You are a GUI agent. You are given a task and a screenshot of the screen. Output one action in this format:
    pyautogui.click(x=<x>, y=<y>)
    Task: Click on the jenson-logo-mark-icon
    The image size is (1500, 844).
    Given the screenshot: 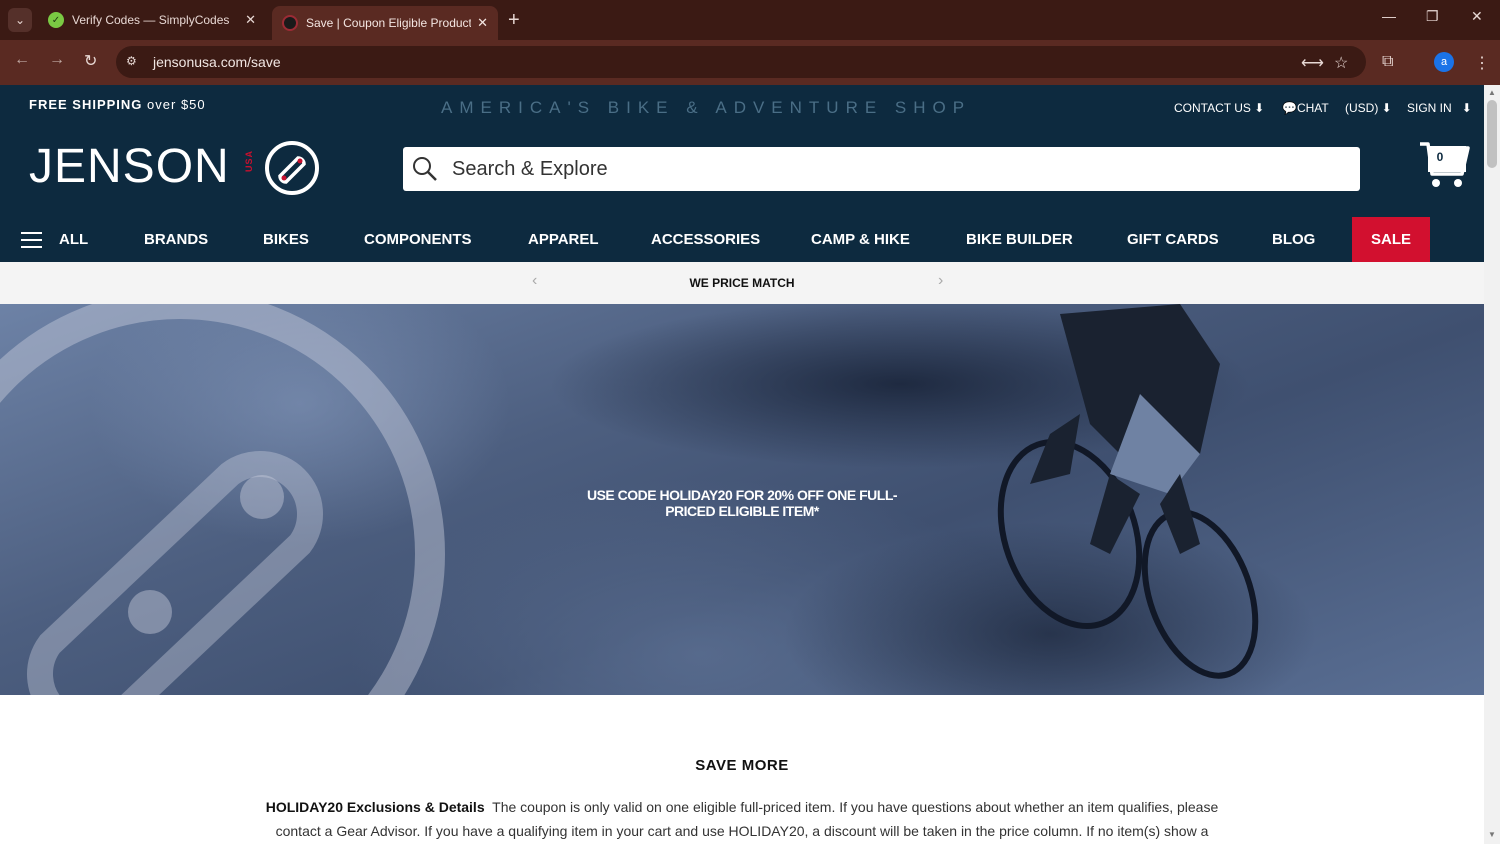 What is the action you would take?
    pyautogui.click(x=292, y=168)
    